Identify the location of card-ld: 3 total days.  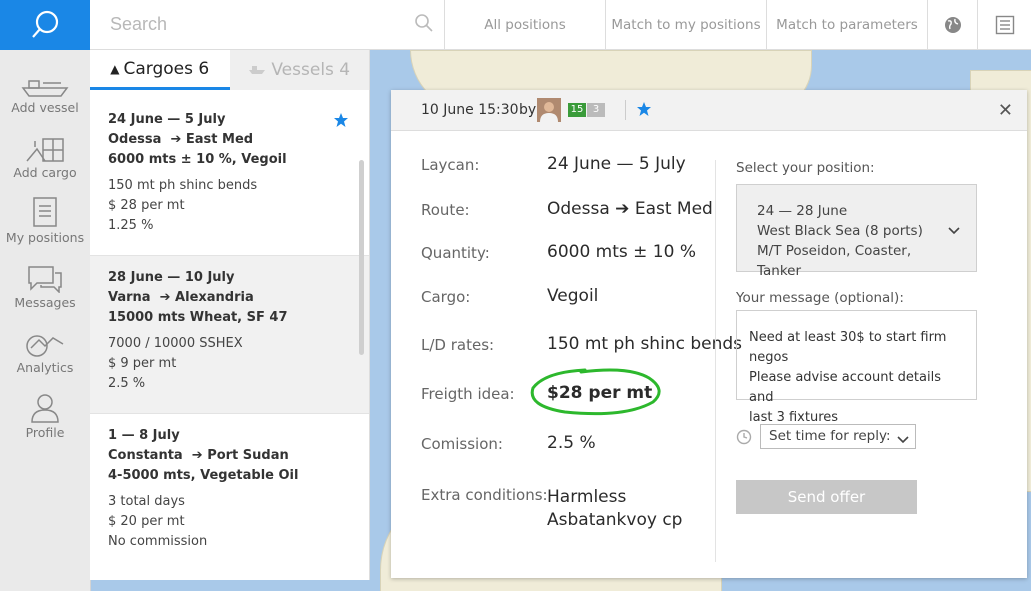
(146, 501).